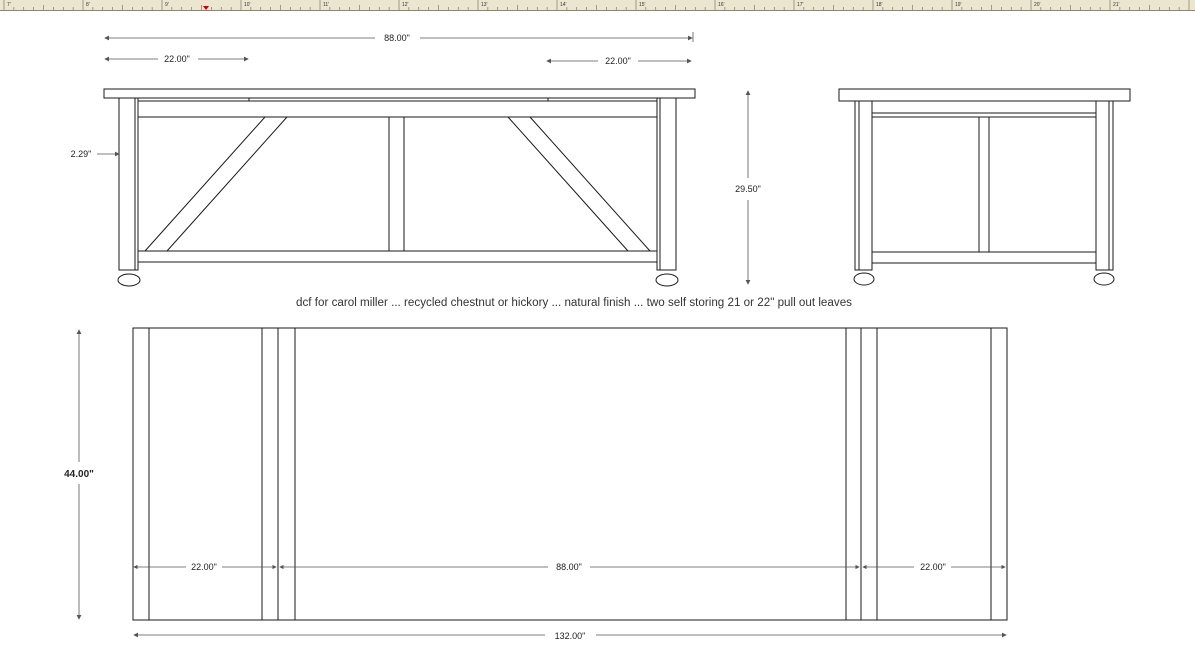 The image size is (1195, 667). I want to click on side-leg-right, so click(1104, 185).